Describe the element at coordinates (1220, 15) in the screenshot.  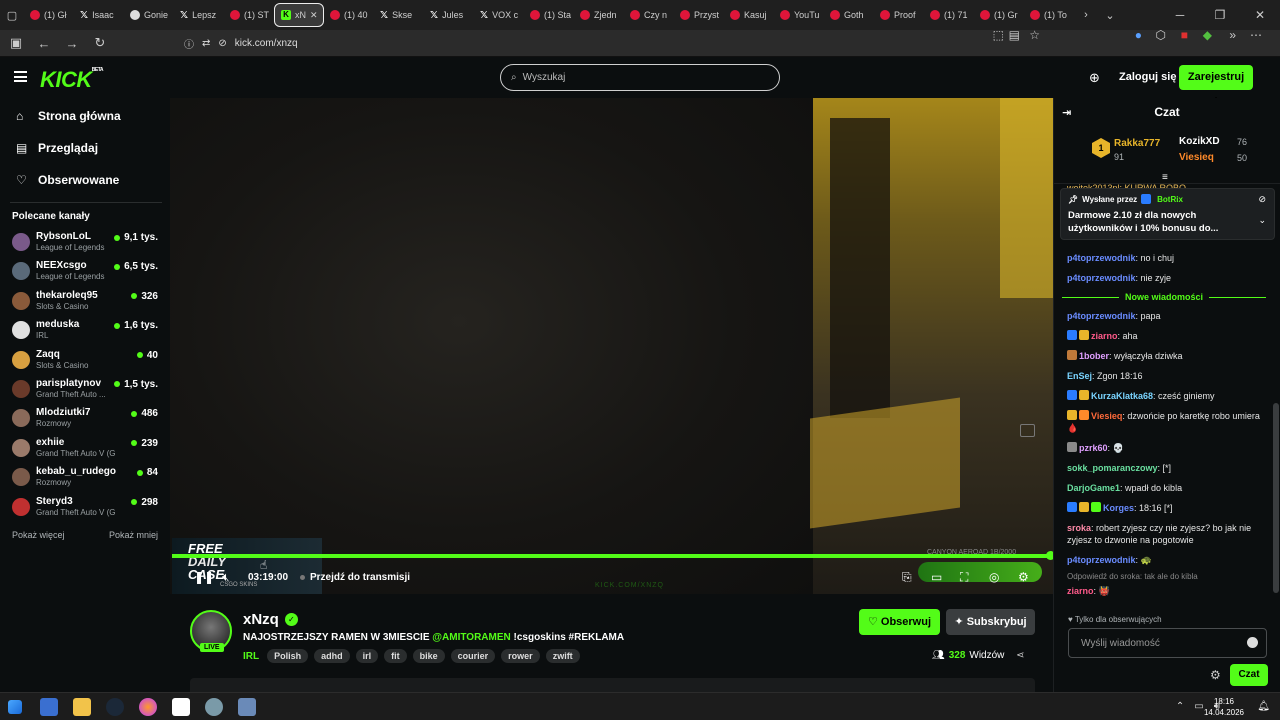
I see `restore-icon: ❐` at that location.